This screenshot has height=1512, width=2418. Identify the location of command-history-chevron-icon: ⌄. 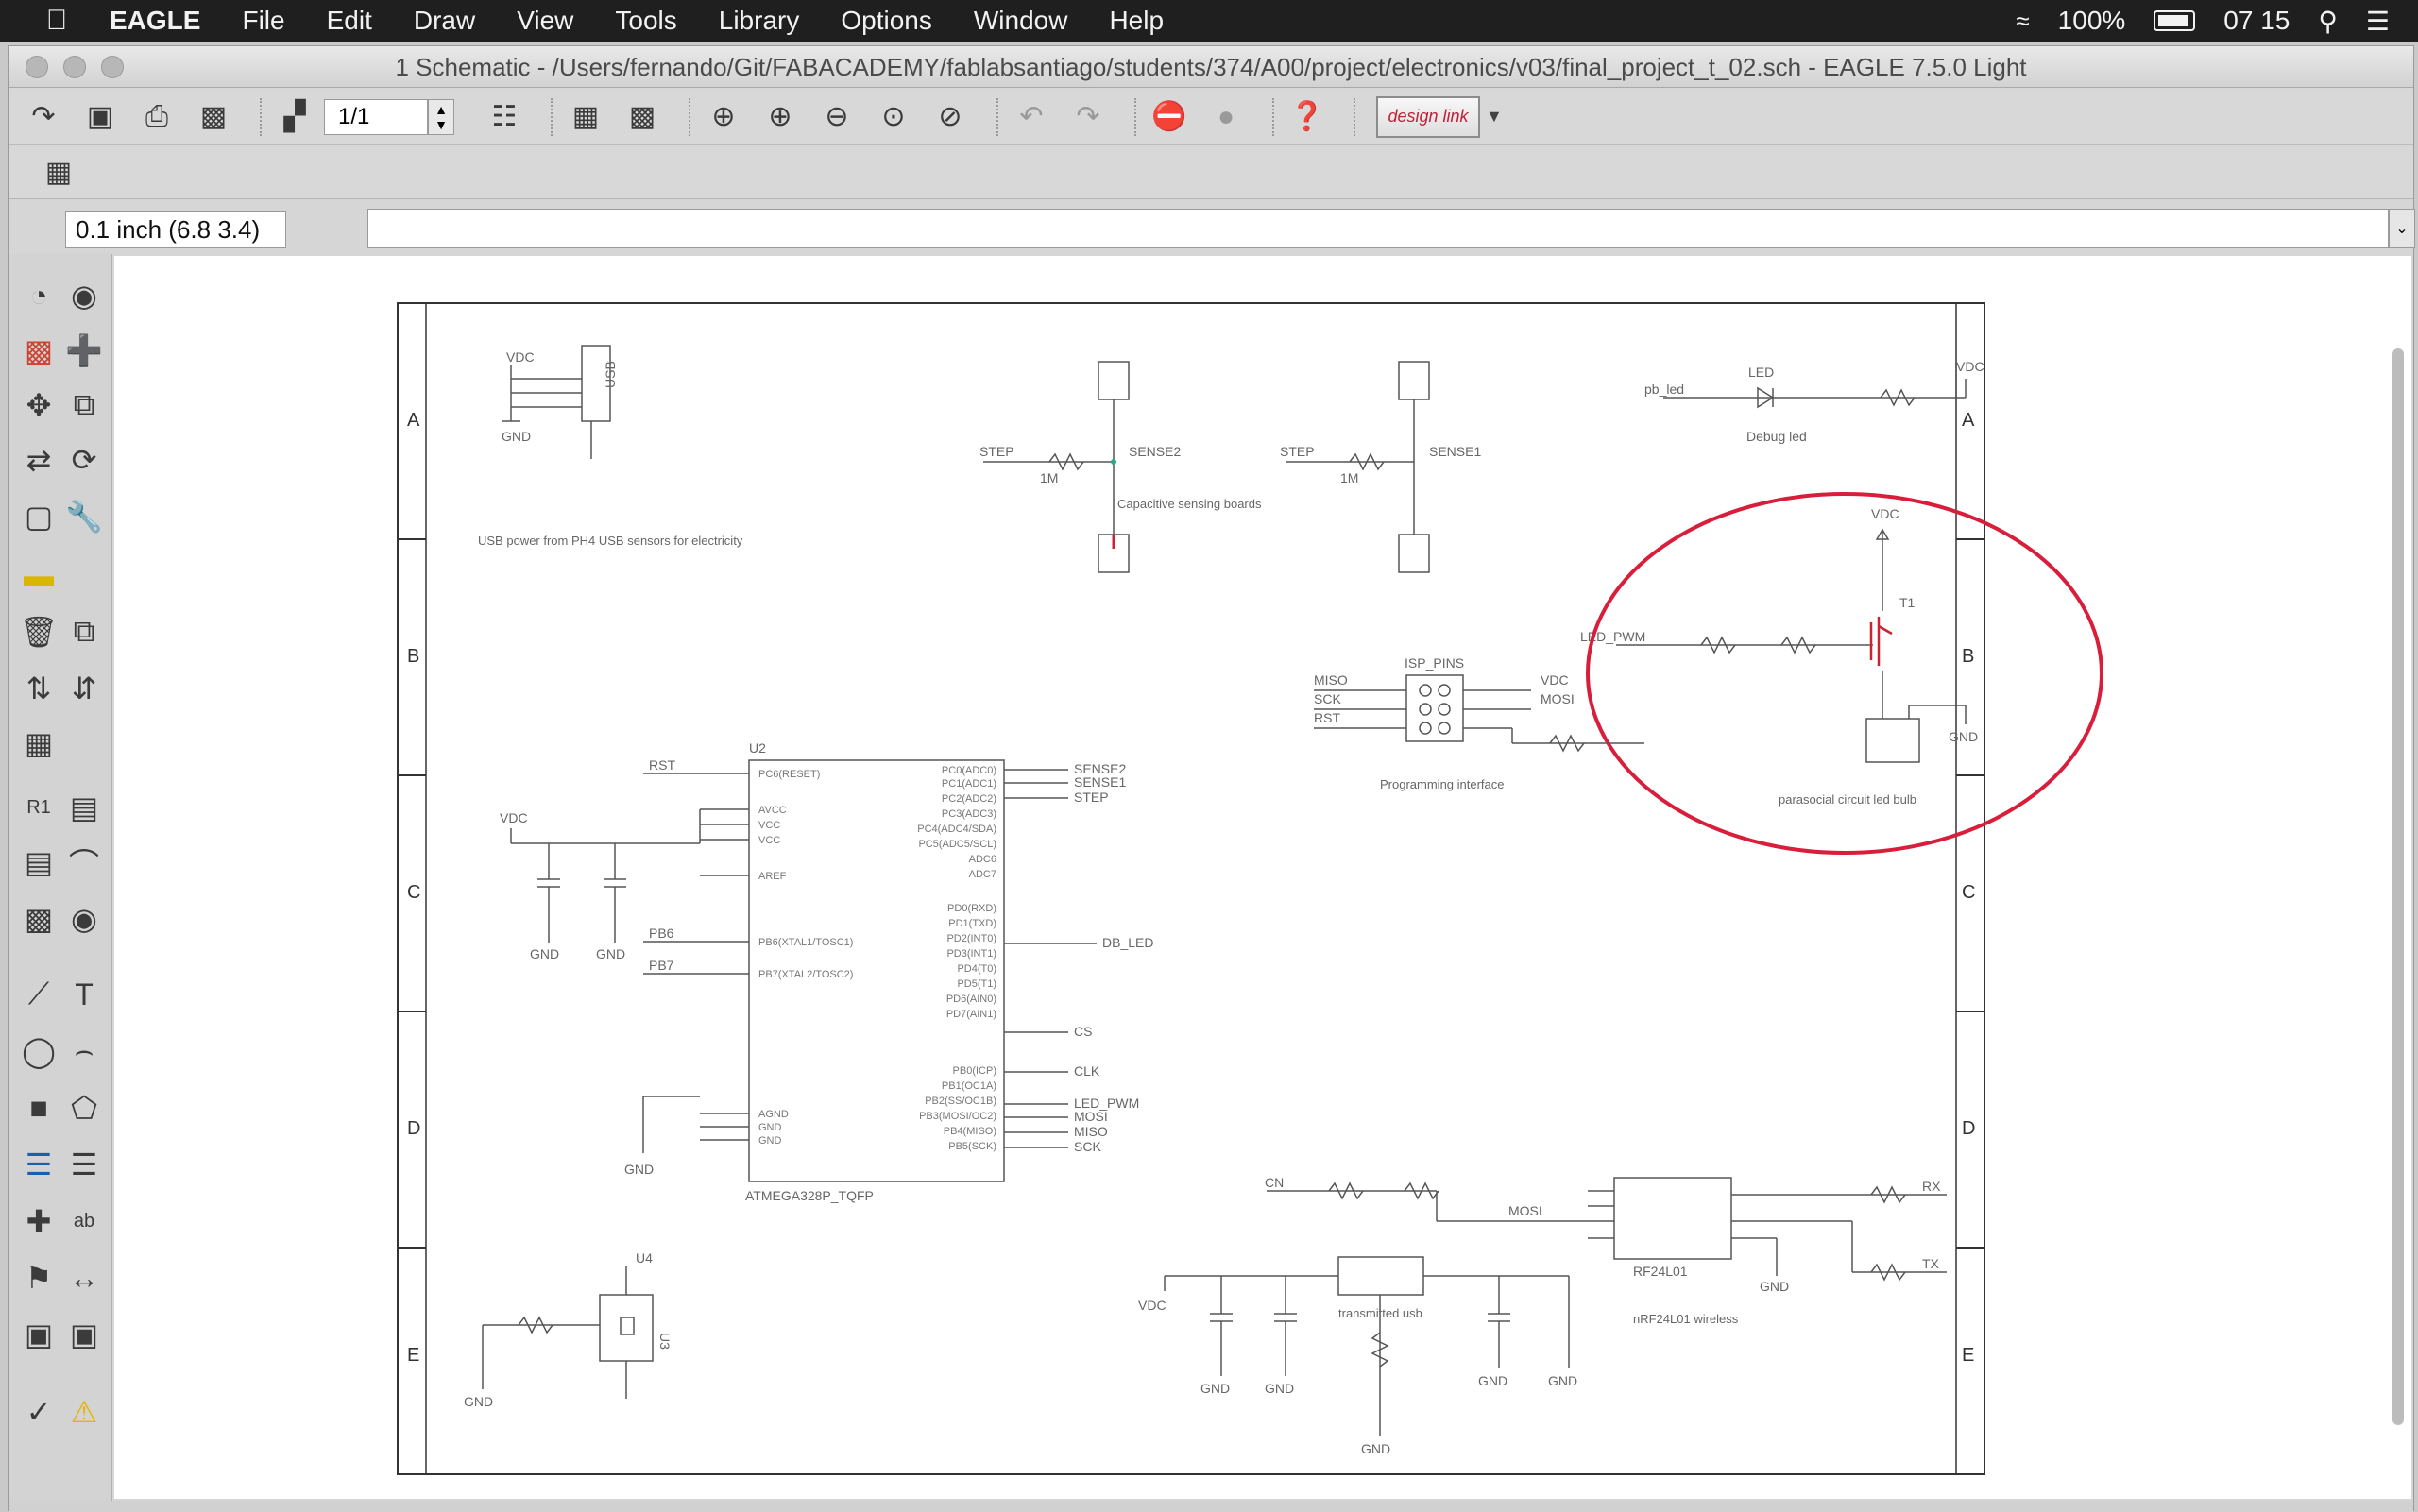
(2402, 228).